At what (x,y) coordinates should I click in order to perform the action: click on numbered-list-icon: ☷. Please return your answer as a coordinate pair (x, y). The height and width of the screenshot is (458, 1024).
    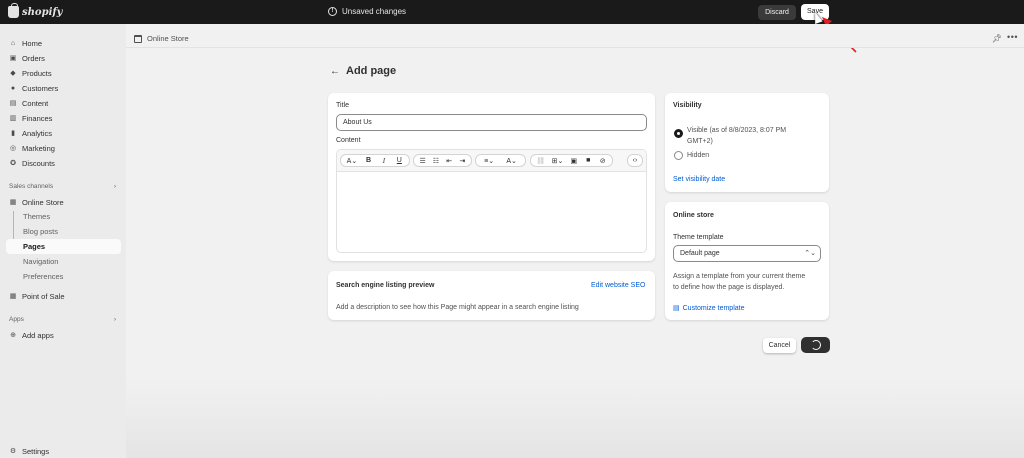
    Looking at the image, I should click on (436, 161).